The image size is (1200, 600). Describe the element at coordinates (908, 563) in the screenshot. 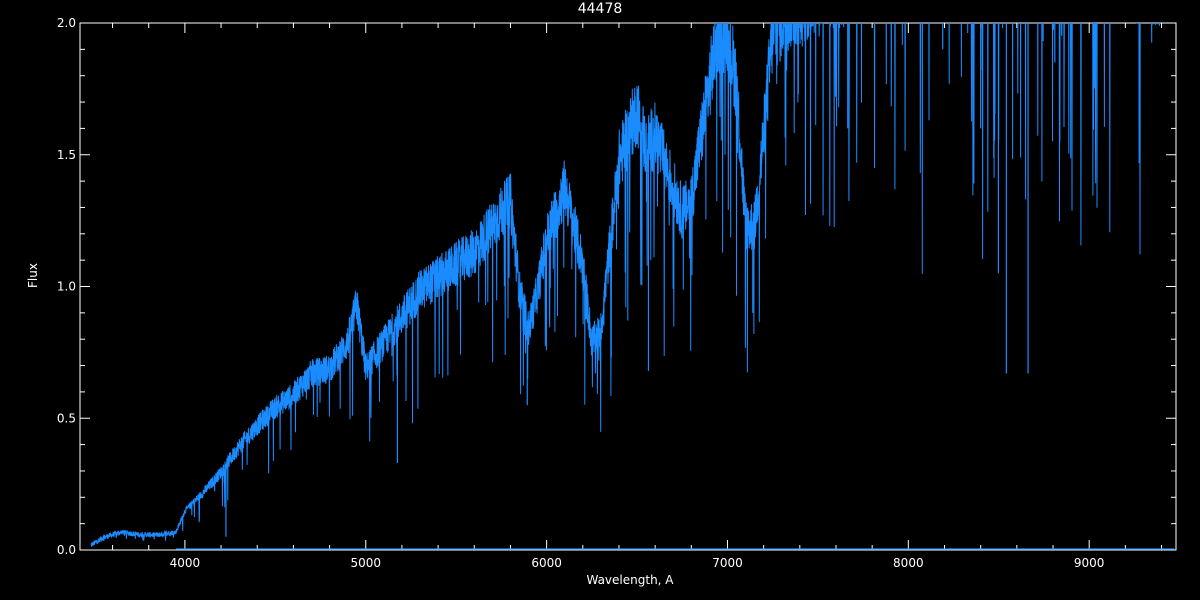

I see `x-tick-label: 8000` at that location.